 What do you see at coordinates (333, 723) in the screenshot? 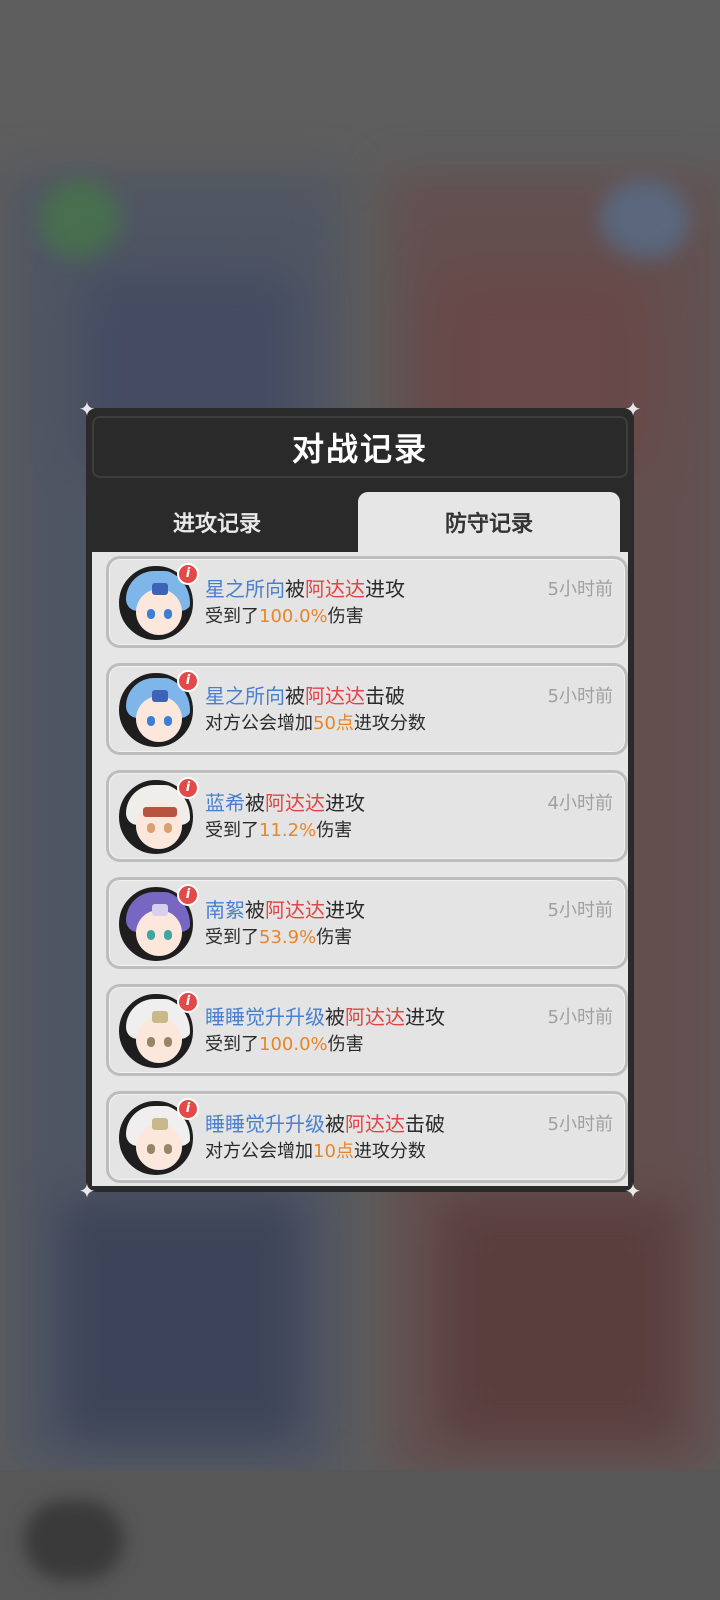
I see `detail-value: 50点` at bounding box center [333, 723].